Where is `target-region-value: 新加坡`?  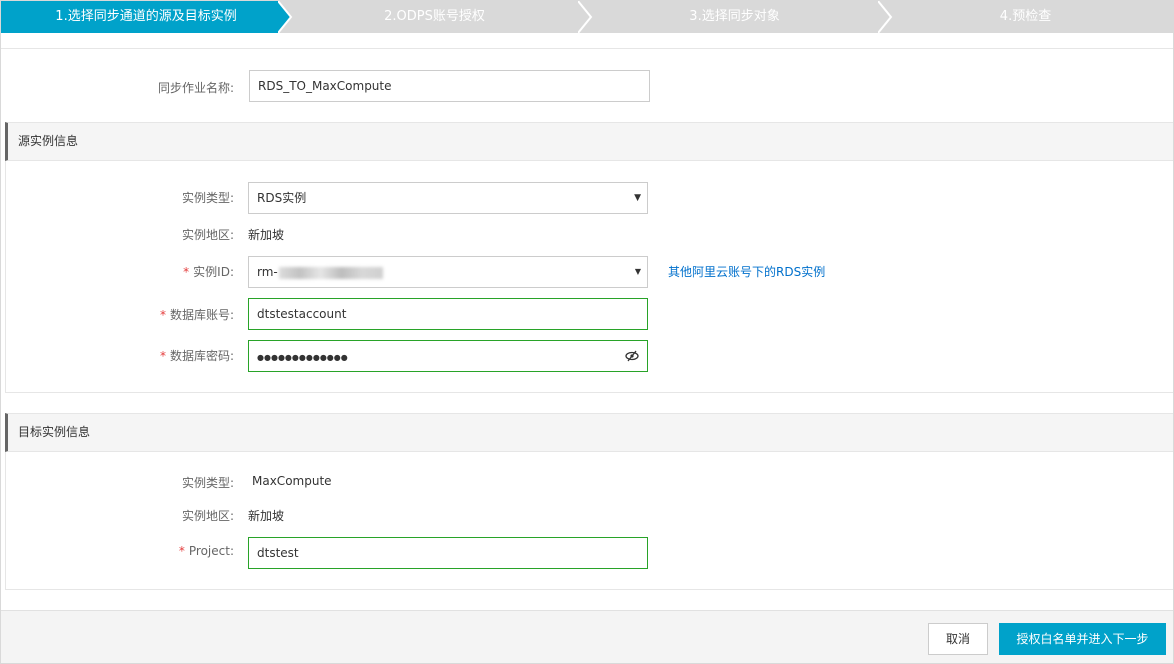
target-region-value: 新加坡 is located at coordinates (266, 516).